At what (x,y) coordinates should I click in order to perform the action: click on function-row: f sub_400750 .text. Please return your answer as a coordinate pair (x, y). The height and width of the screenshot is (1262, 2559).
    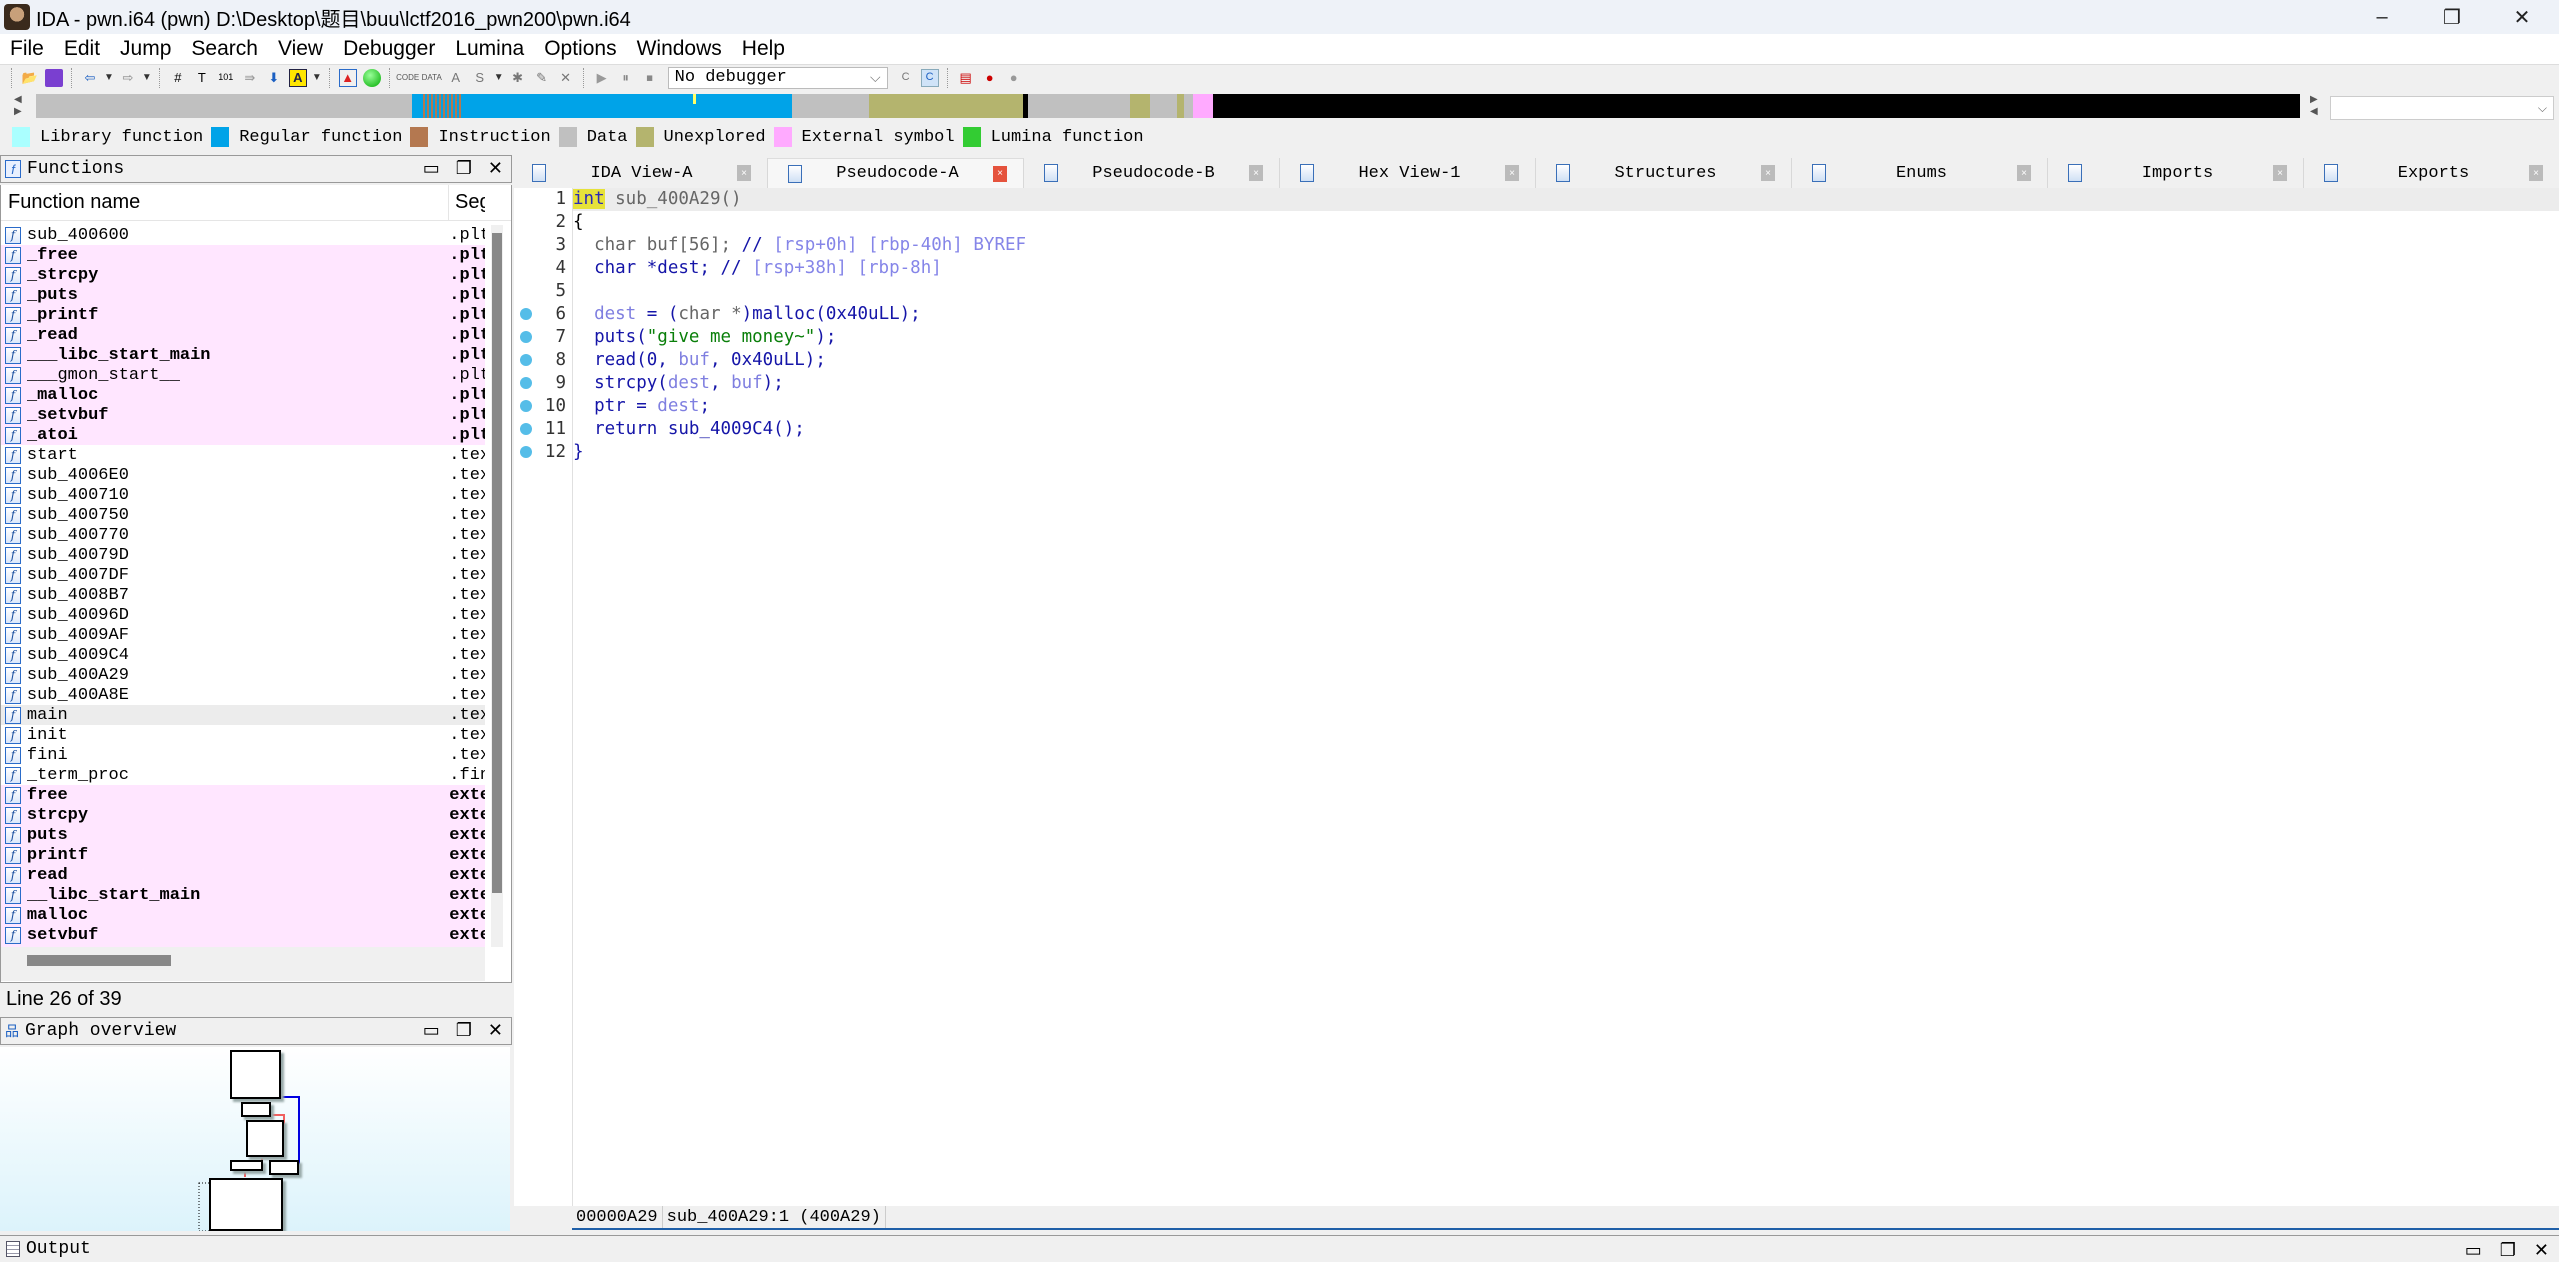
    Looking at the image, I should click on (243, 515).